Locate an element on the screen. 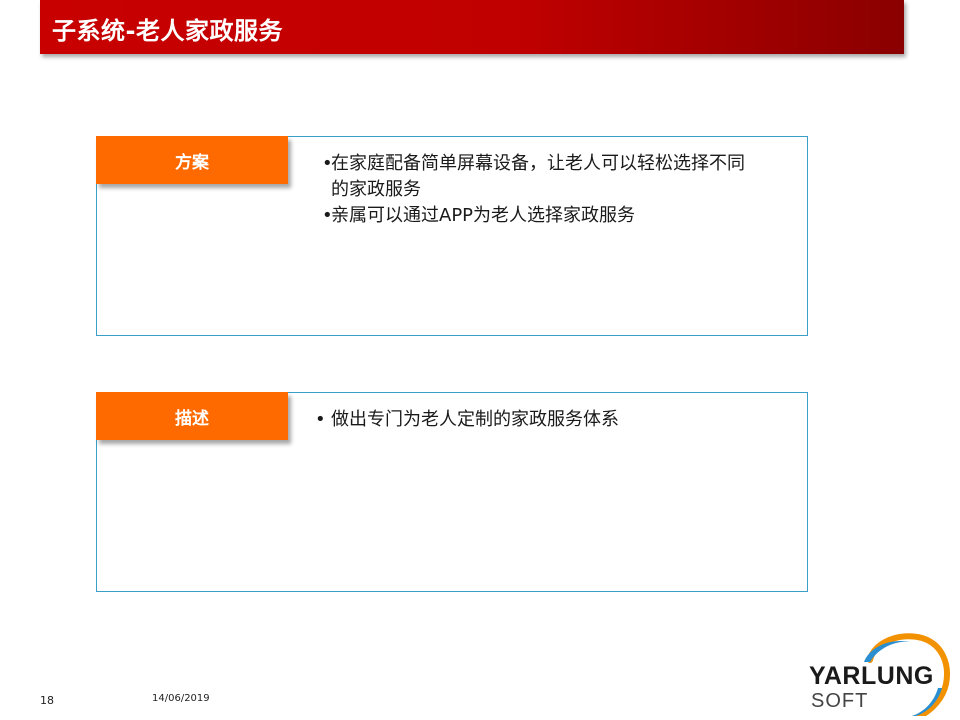 This screenshot has height=720, width=960. bullet-item: 做出专门为老人定制的家政服务体系 is located at coordinates (535, 420).